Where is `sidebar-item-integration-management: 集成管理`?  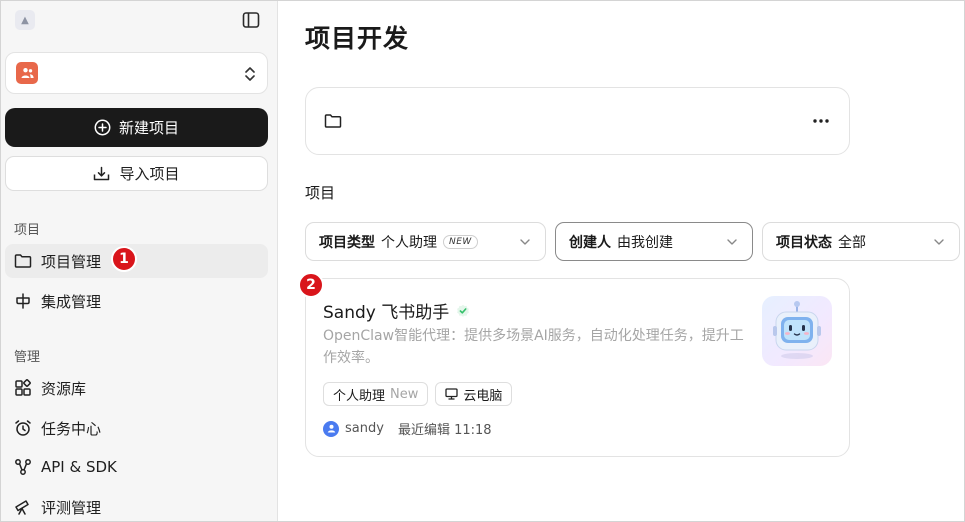
sidebar-item-integration-management: 集成管理 is located at coordinates (136, 301).